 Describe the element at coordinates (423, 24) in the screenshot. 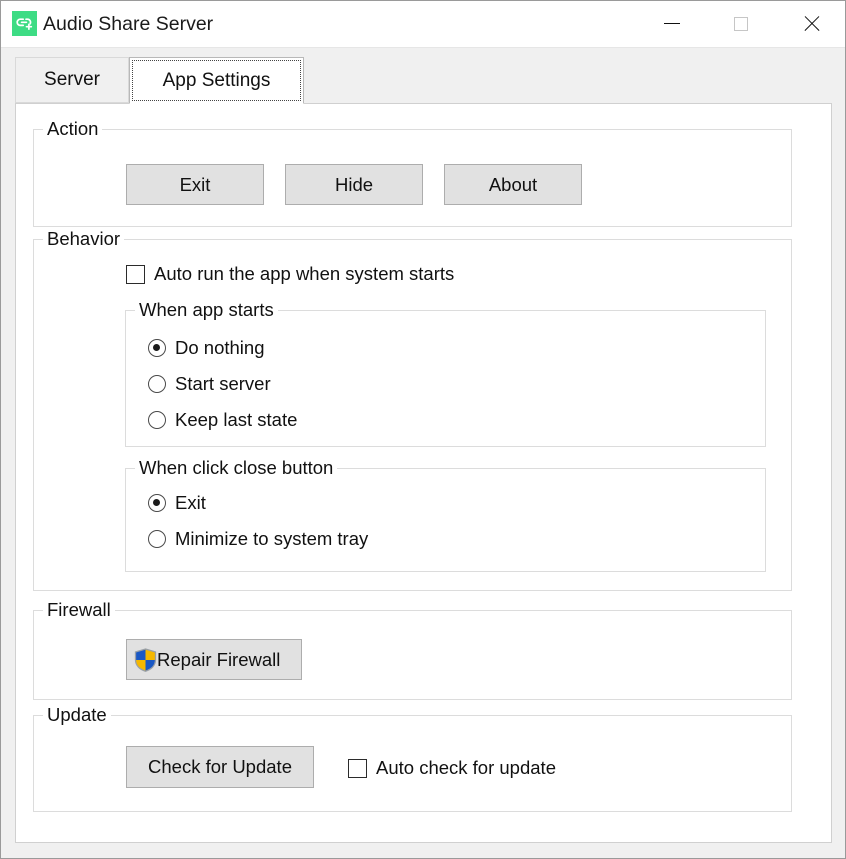

I see `title-bar: Audio Share Server` at that location.